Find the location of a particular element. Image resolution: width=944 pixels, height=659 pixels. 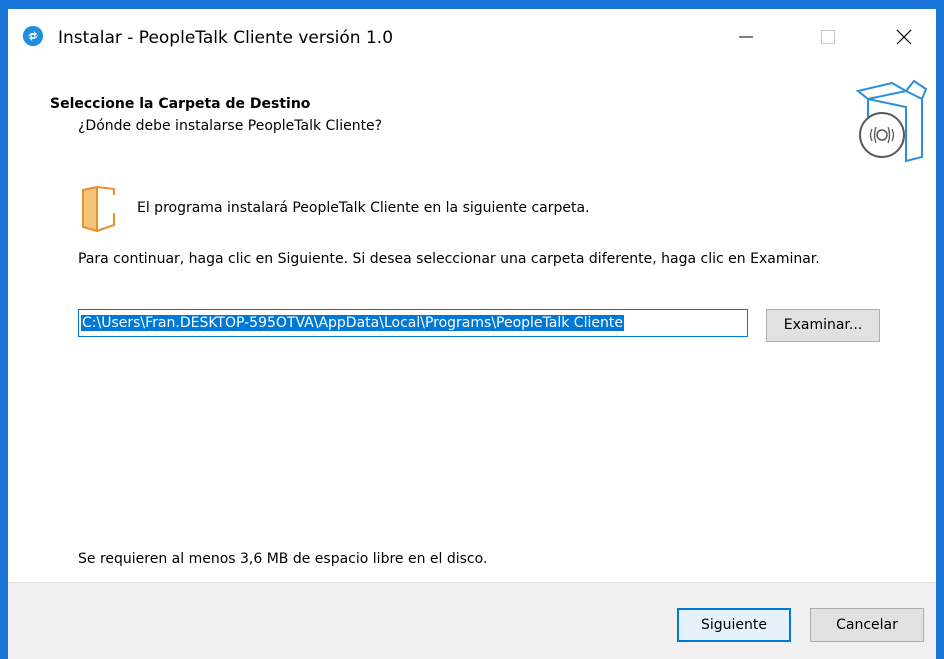

app-logo-icon is located at coordinates (33, 36).